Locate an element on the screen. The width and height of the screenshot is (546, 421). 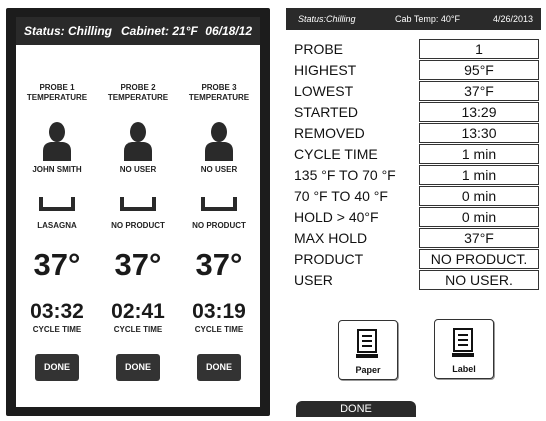
row-value: 95°F is located at coordinates (479, 70).